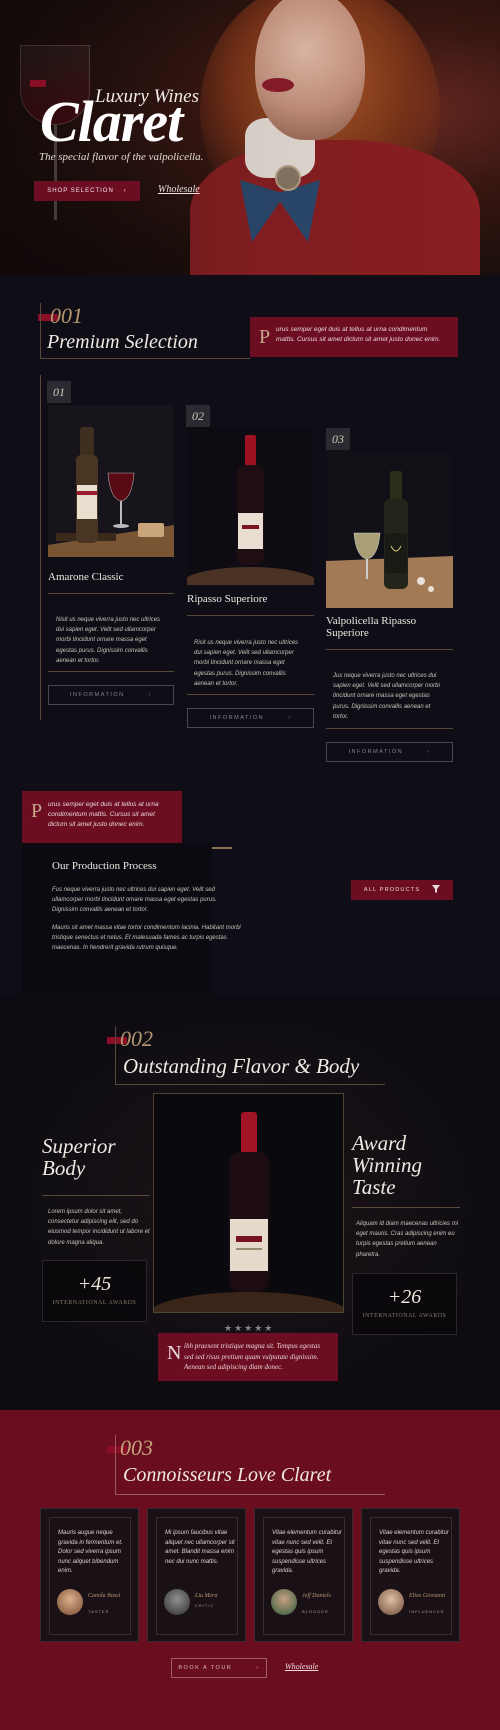  What do you see at coordinates (122, 342) in the screenshot?
I see `section-title: Premium Selection` at bounding box center [122, 342].